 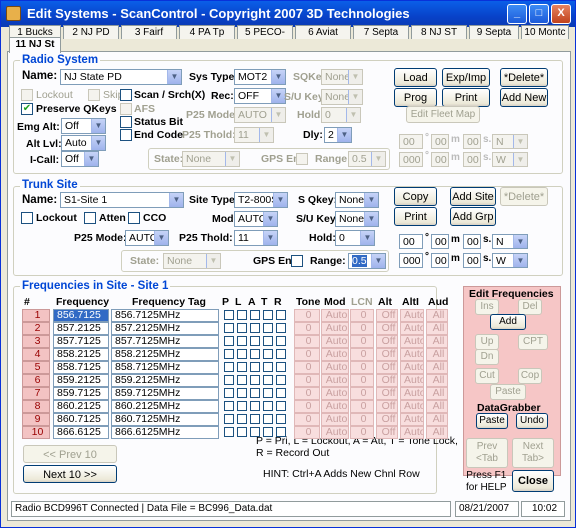 I want to click on site-lat-min: 00, so click(x=440, y=241).